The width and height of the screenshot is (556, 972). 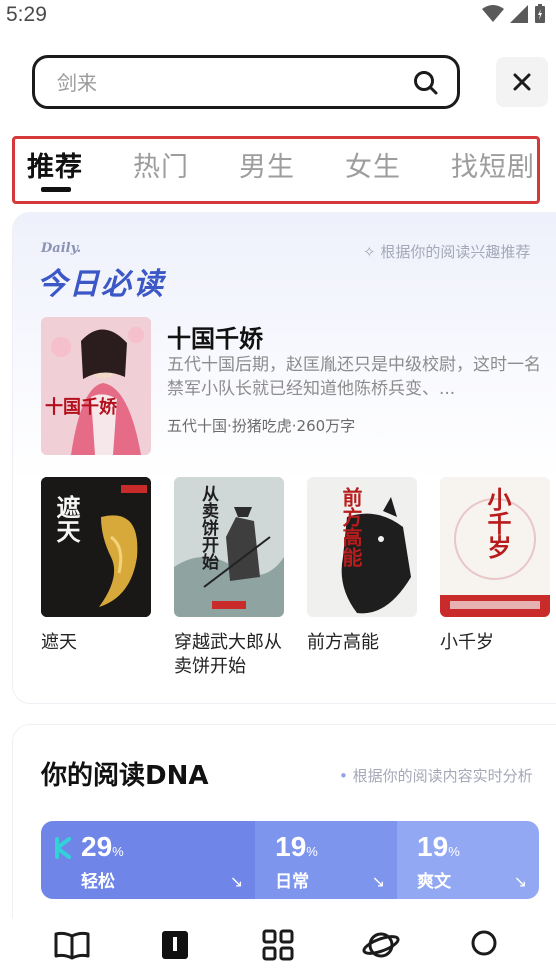 I want to click on daily-hint-text: 根据你的阅读兴趣推荐, so click(x=455, y=252).